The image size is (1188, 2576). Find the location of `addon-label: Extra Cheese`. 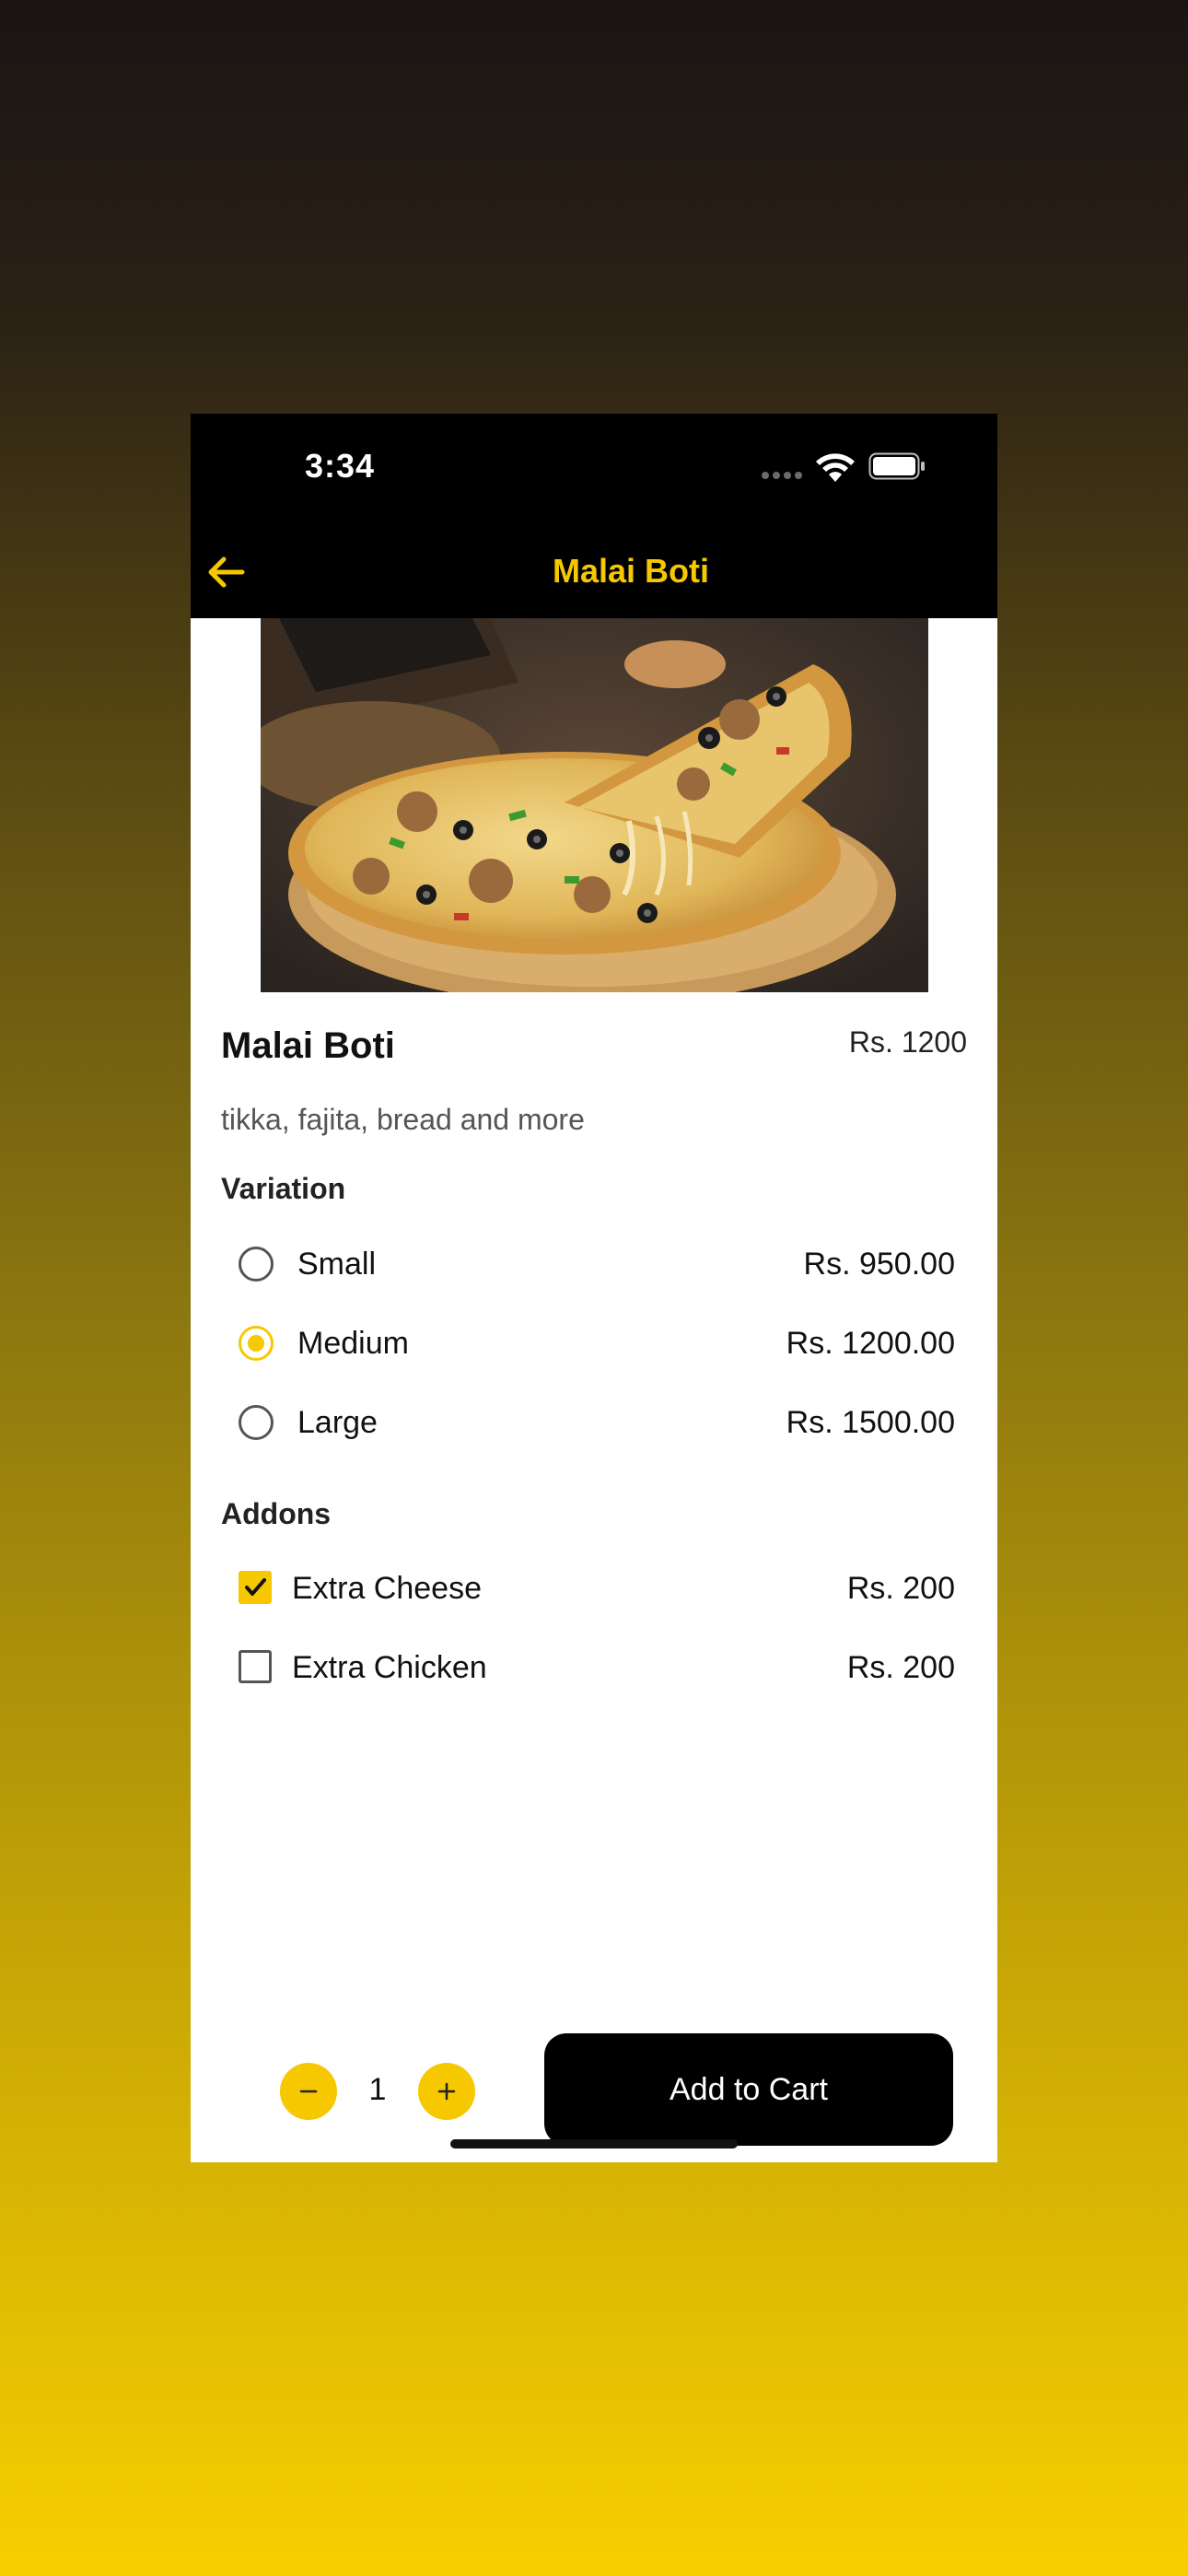

addon-label: Extra Cheese is located at coordinates (387, 1588).